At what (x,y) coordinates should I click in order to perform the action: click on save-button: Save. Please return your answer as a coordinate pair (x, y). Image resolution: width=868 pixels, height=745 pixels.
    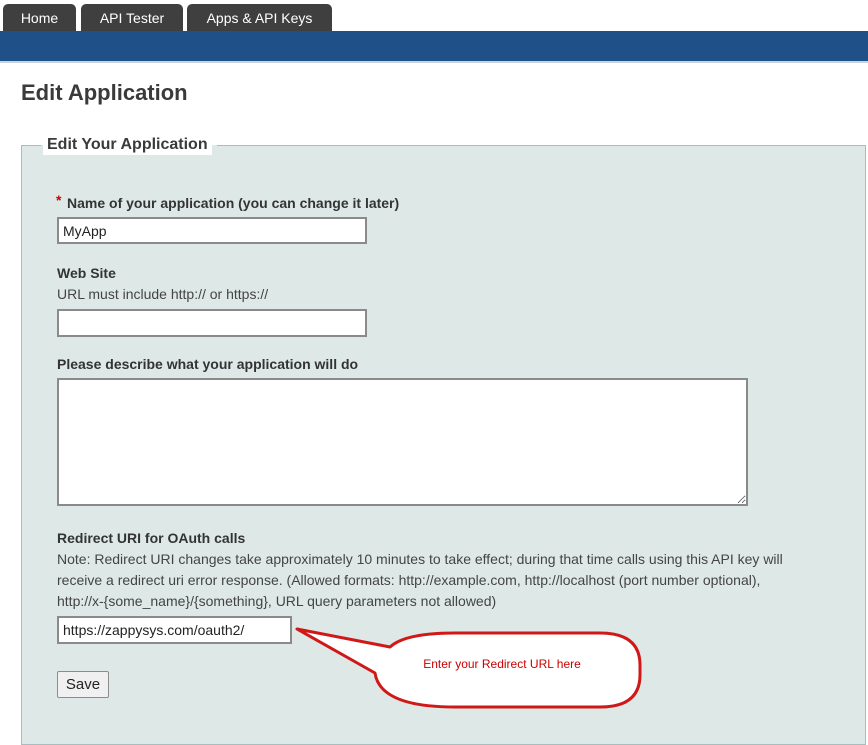
    Looking at the image, I should click on (83, 684).